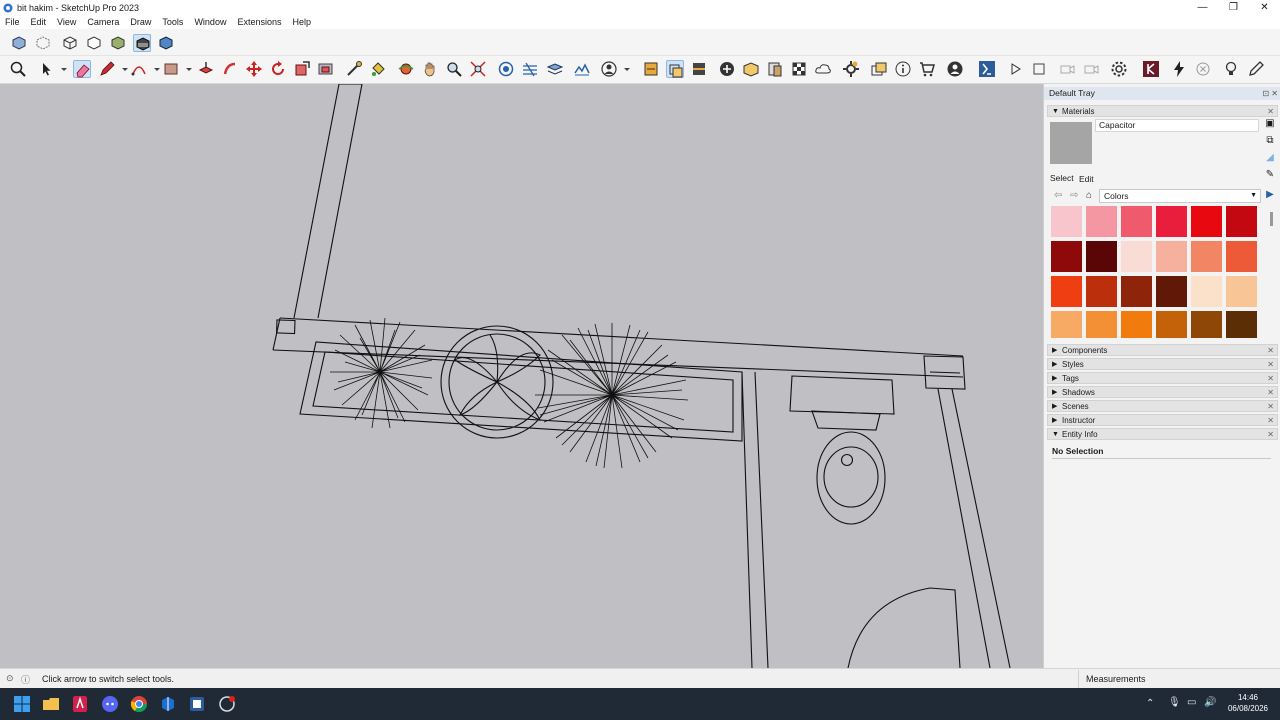 The width and height of the screenshot is (1280, 720). What do you see at coordinates (25, 679) in the screenshot?
I see `info-status-icon: ⓘ` at bounding box center [25, 679].